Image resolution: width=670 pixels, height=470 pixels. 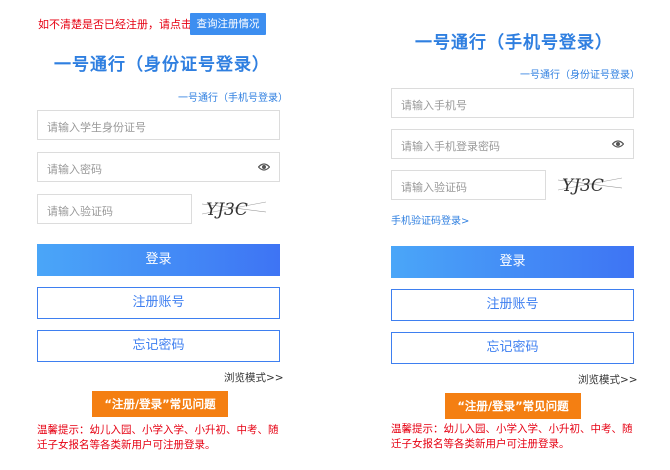 I want to click on page-title: 一号通行（手机号登录）, so click(x=514, y=43).